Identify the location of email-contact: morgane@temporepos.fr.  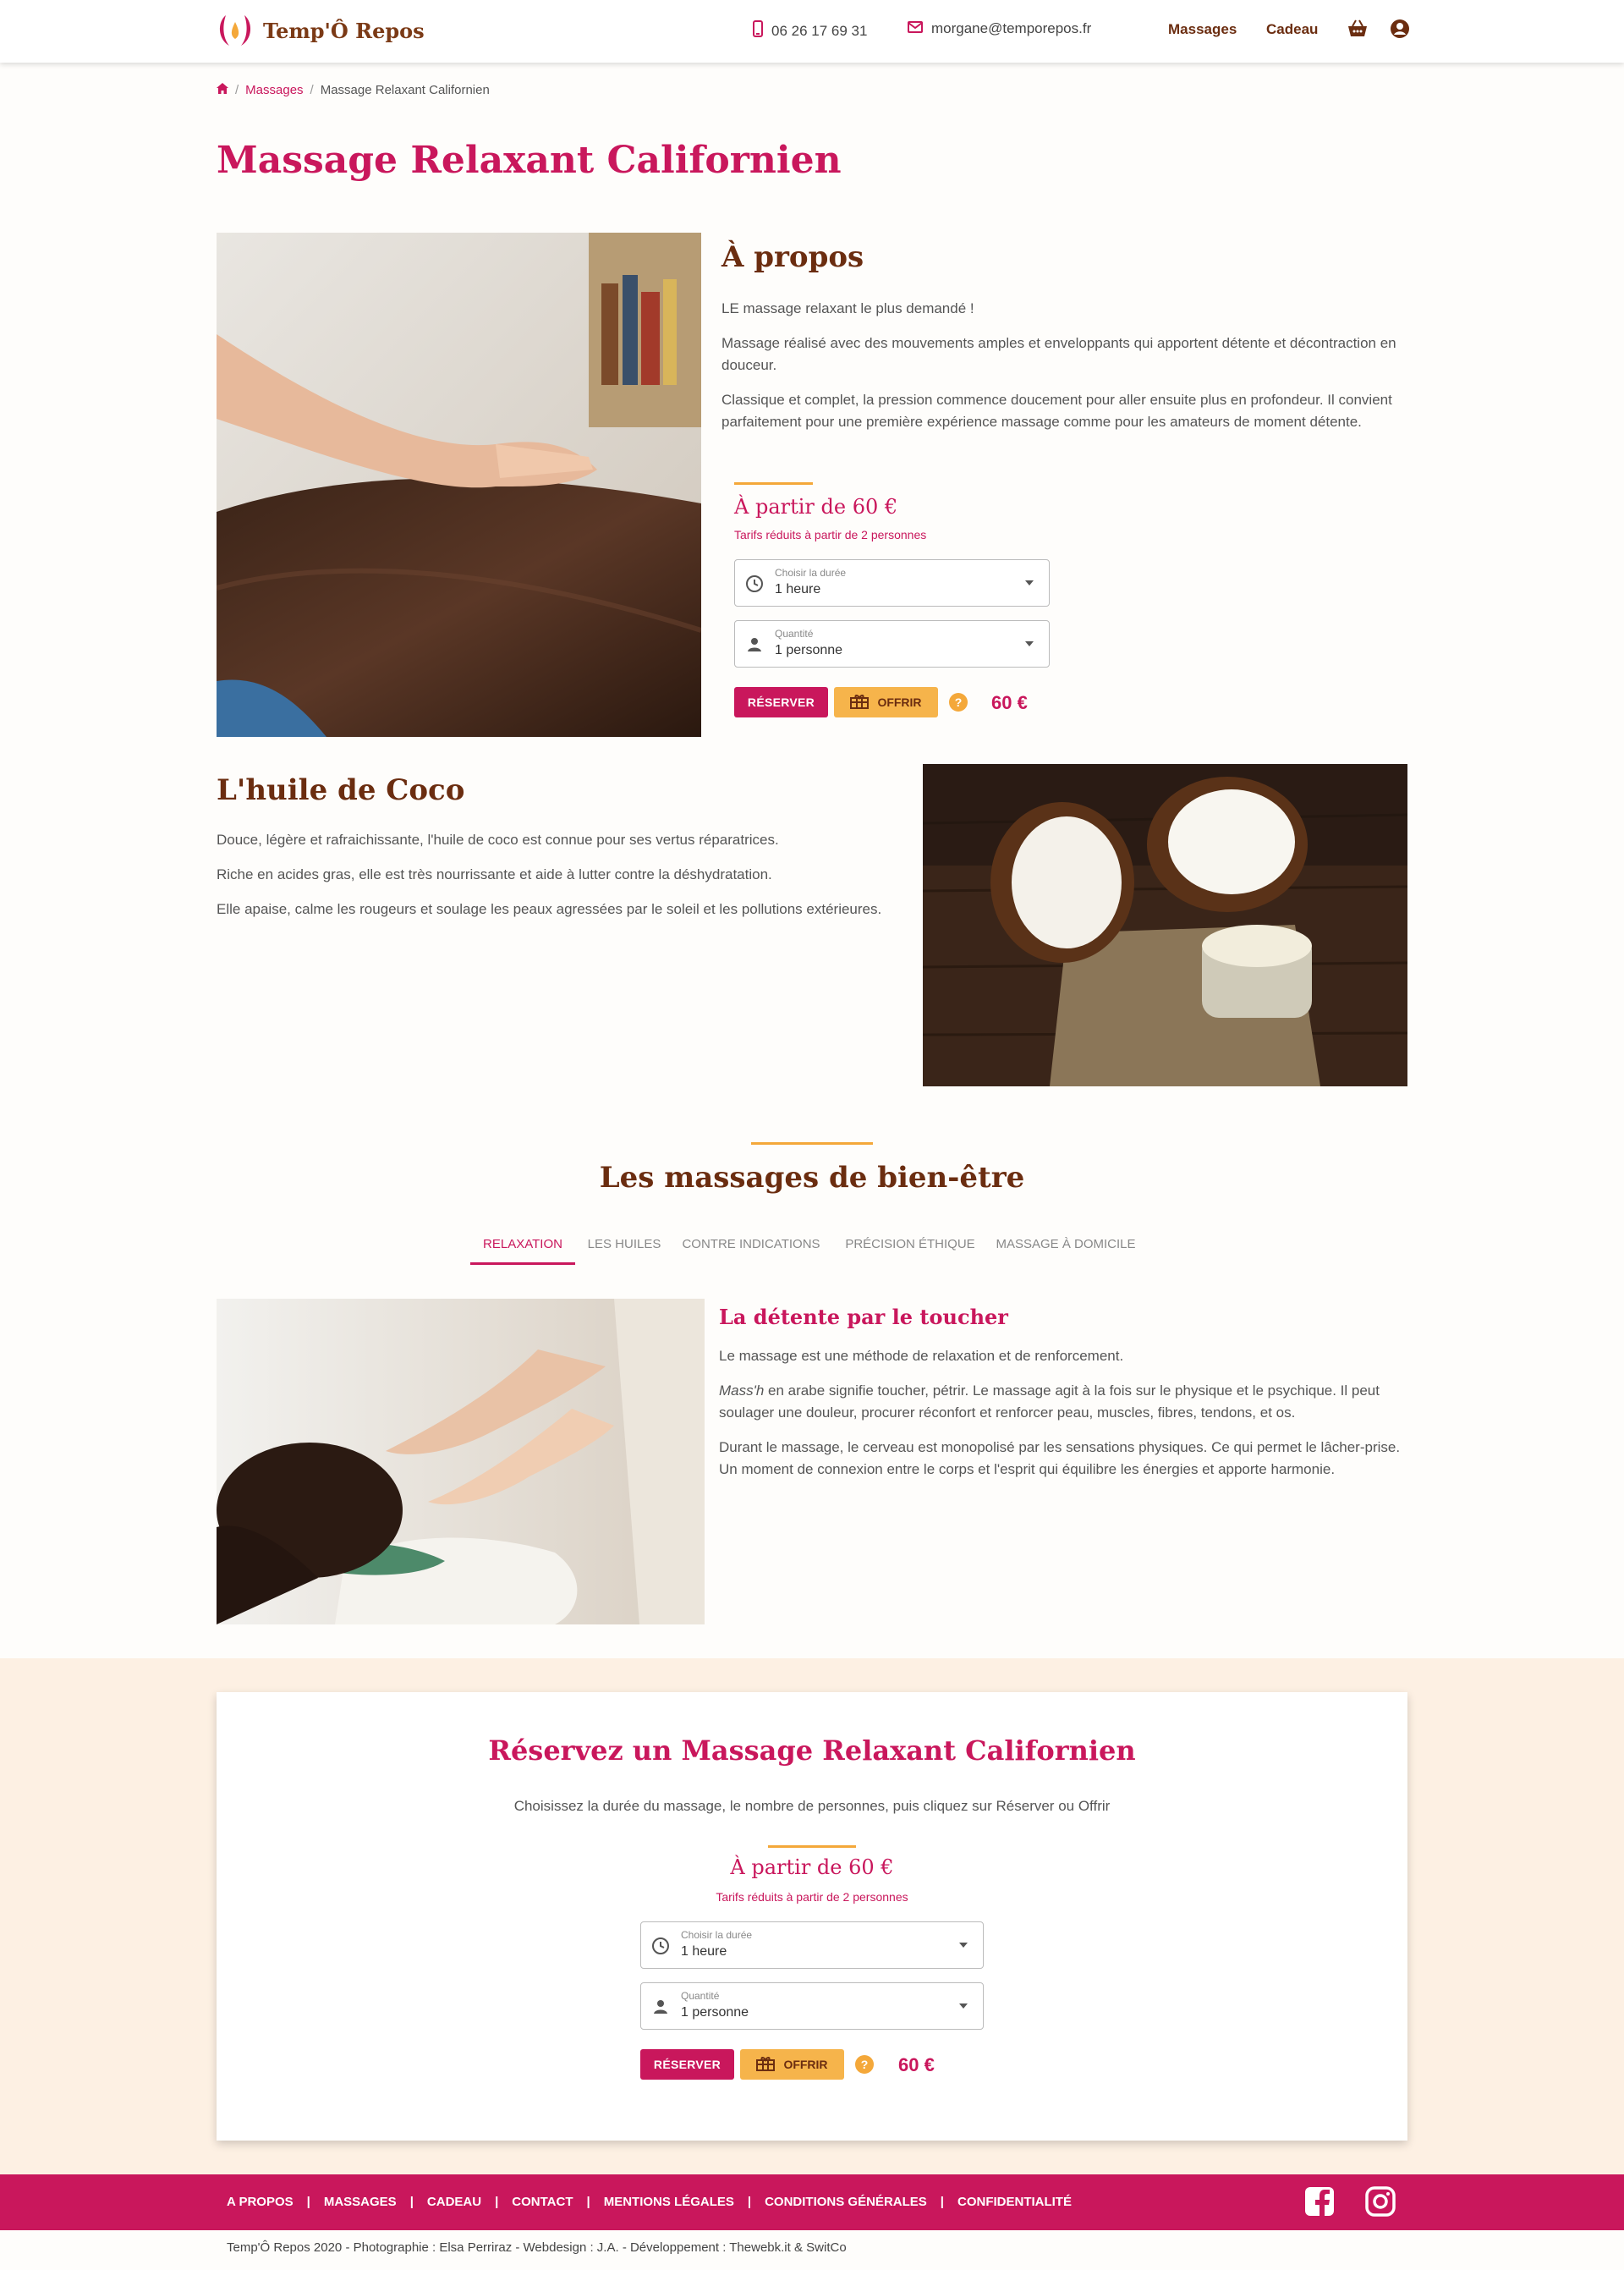
(1000, 29).